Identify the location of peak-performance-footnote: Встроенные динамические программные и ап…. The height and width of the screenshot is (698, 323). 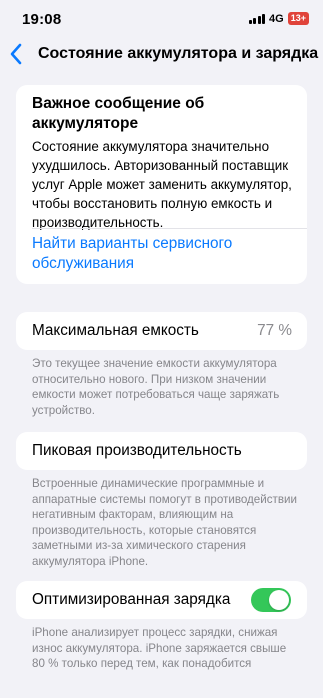
(164, 522).